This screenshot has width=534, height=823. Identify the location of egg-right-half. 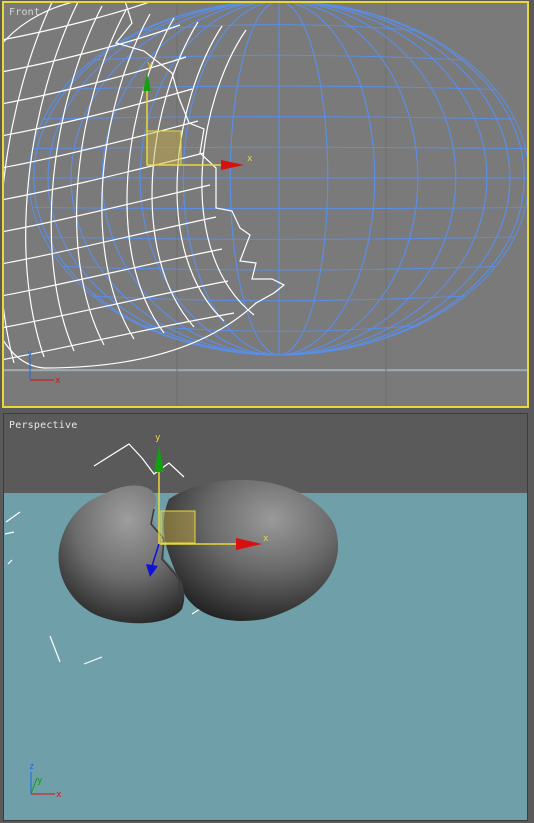
(251, 550).